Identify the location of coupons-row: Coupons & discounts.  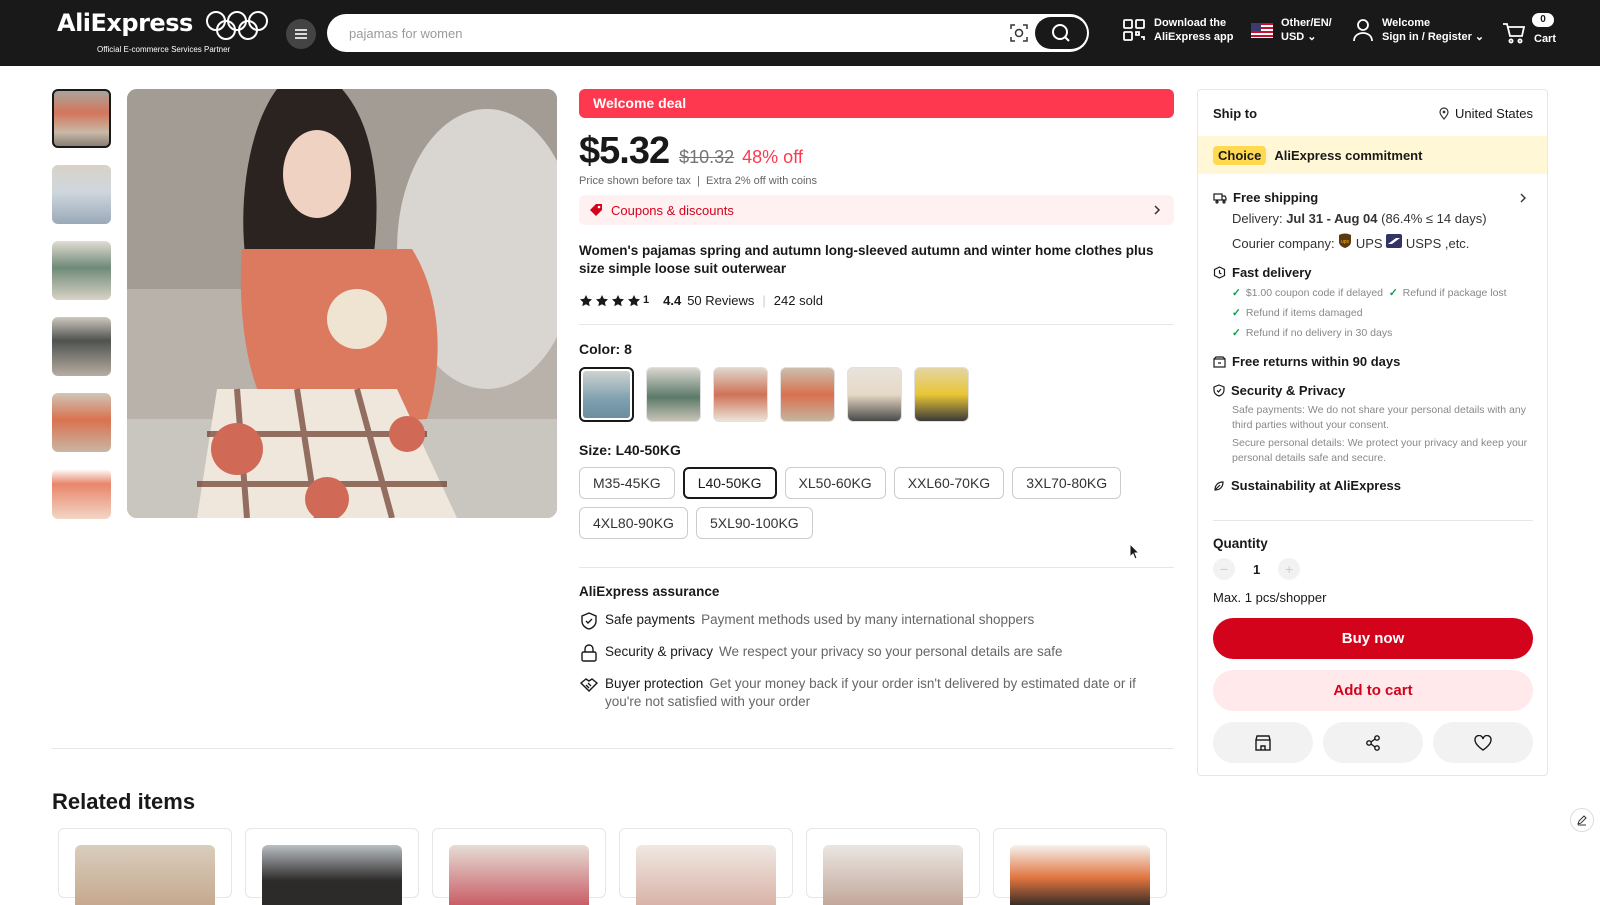
(876, 210).